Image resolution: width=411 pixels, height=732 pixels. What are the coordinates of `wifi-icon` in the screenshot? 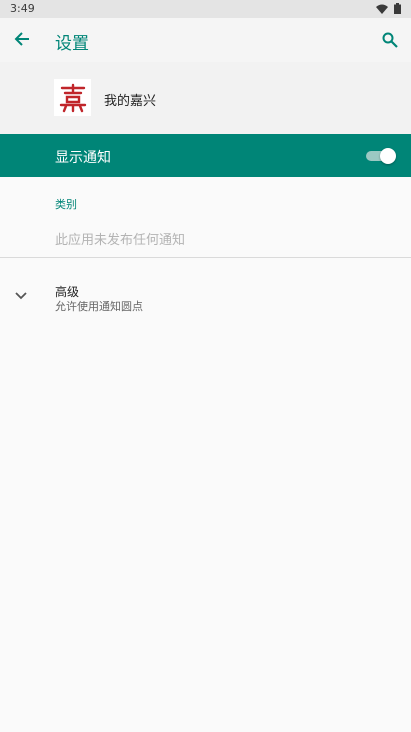 It's located at (382, 9).